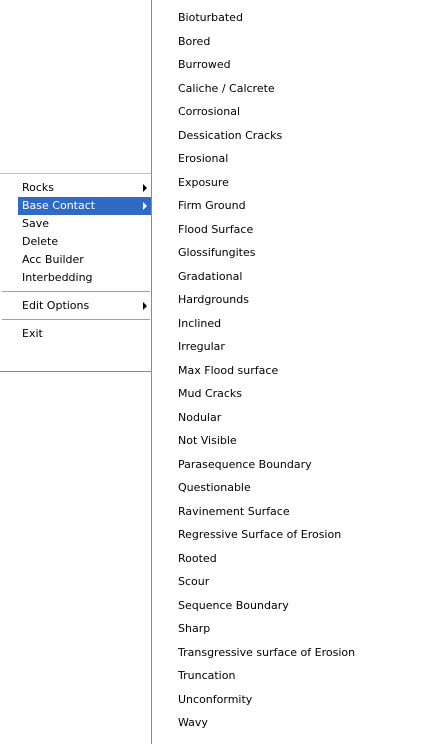 This screenshot has width=421, height=744. I want to click on submenu-item-not-visible: Not Visible, so click(286, 441).